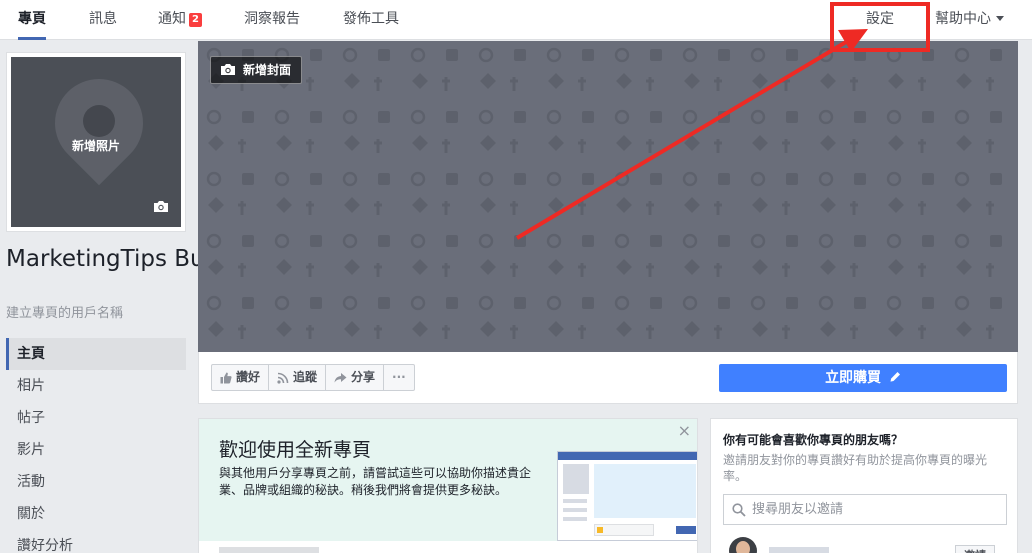  I want to click on thumbs-up-icon, so click(226, 377).